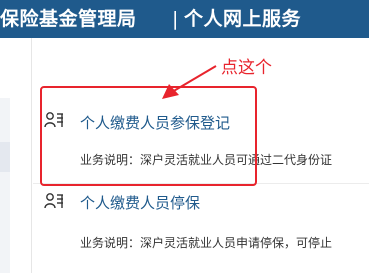  Describe the element at coordinates (140, 202) in the screenshot. I see `service-link-stop-insurance: 个人缴费人员停保` at that location.